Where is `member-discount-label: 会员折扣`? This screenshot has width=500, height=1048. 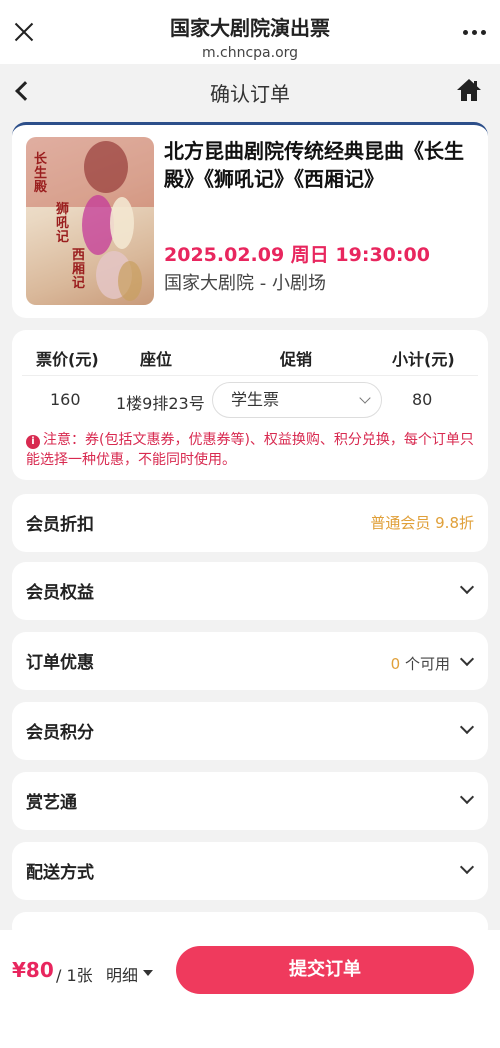 member-discount-label: 会员折扣 is located at coordinates (60, 525).